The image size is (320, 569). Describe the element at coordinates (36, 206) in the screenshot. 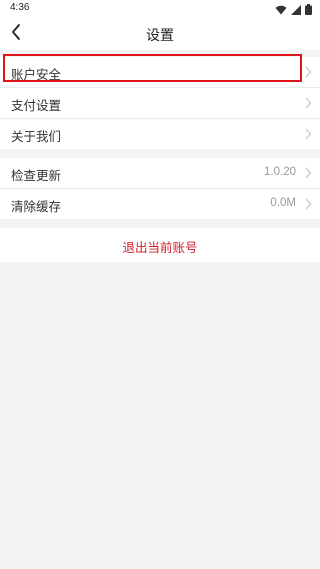

I see `settings-item-label: 清除缓存` at that location.